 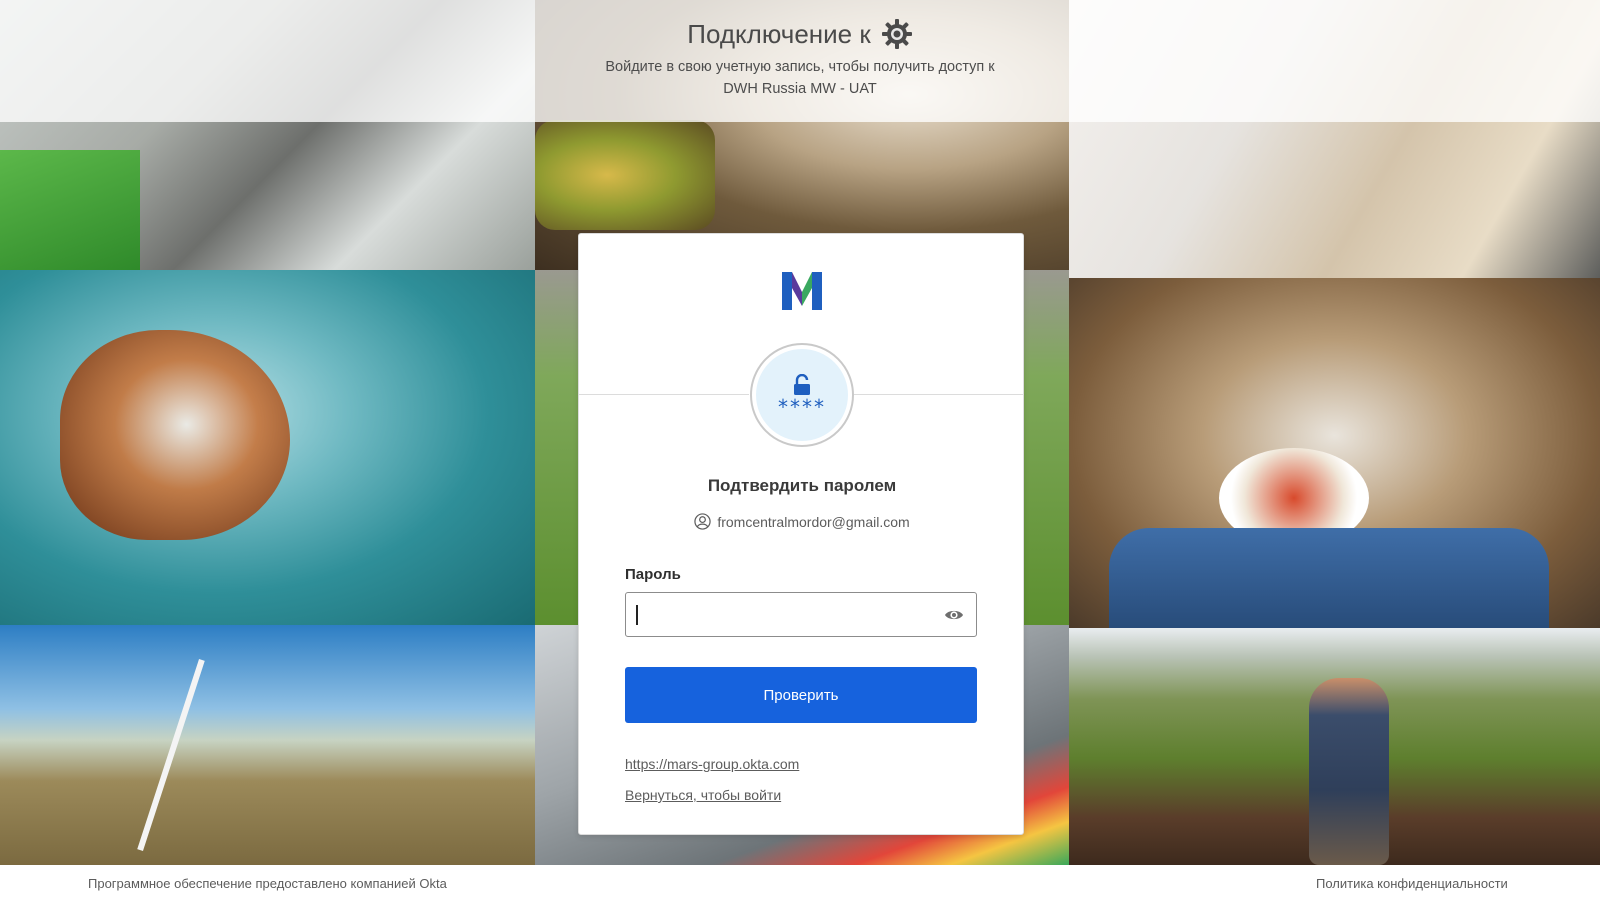 I want to click on back-to-signin-link: Вернуться, чтобы войти, so click(x=703, y=795).